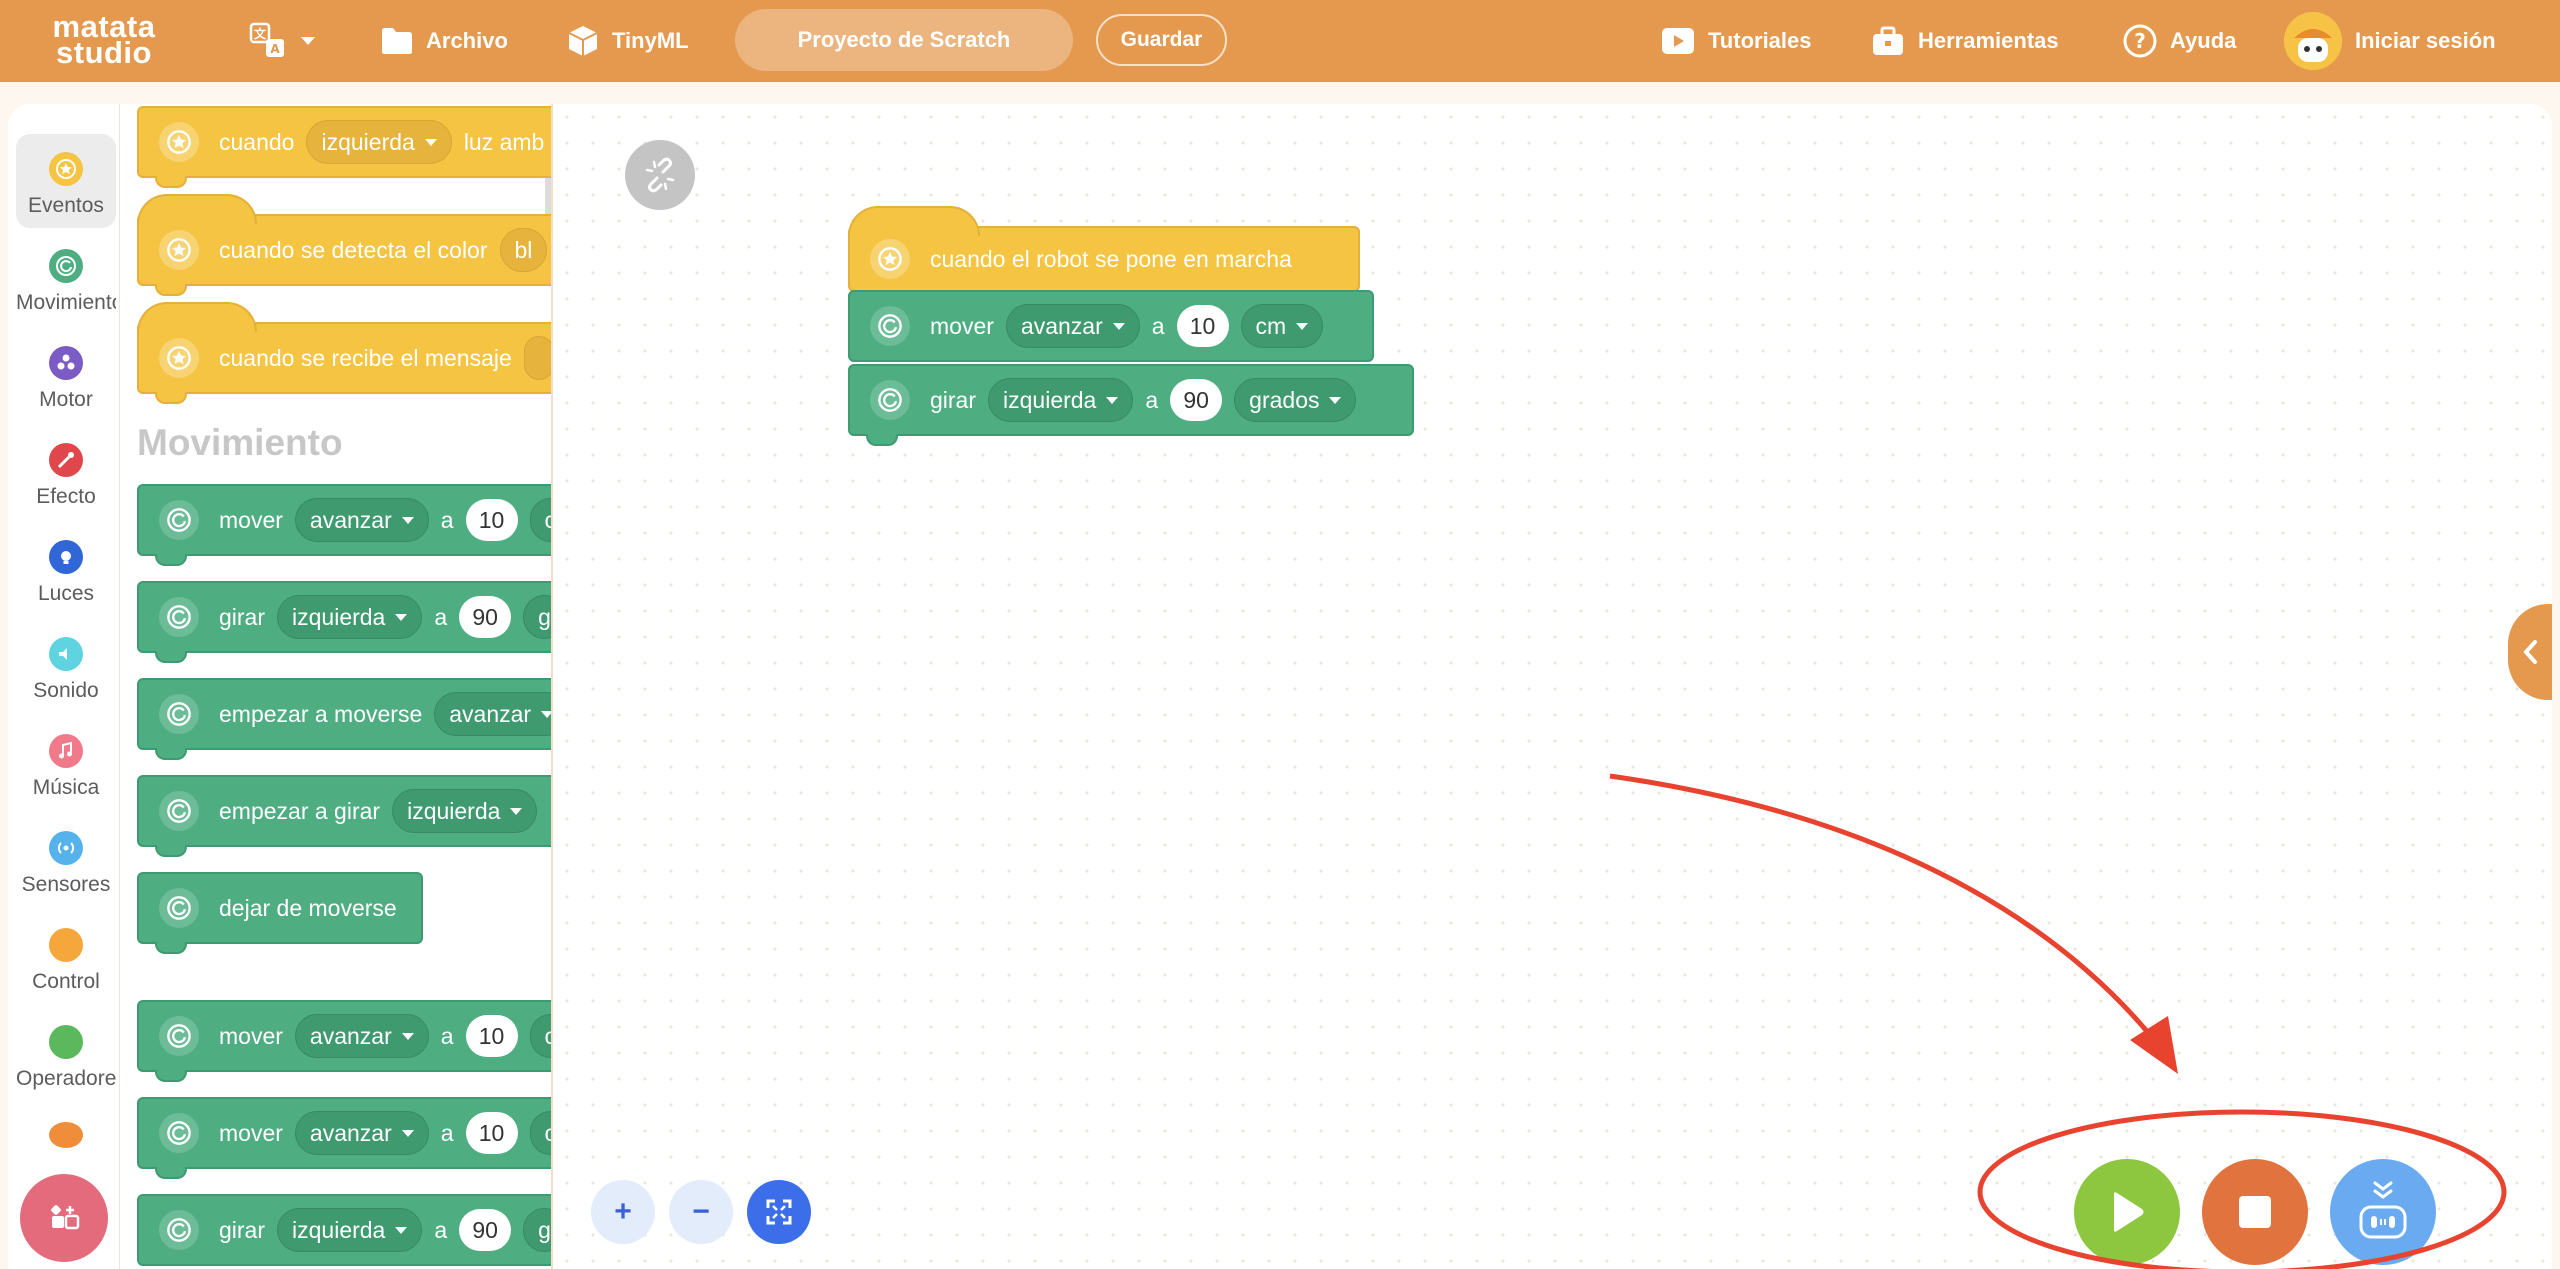 The height and width of the screenshot is (1269, 2560). I want to click on music-note-icon, so click(66, 751).